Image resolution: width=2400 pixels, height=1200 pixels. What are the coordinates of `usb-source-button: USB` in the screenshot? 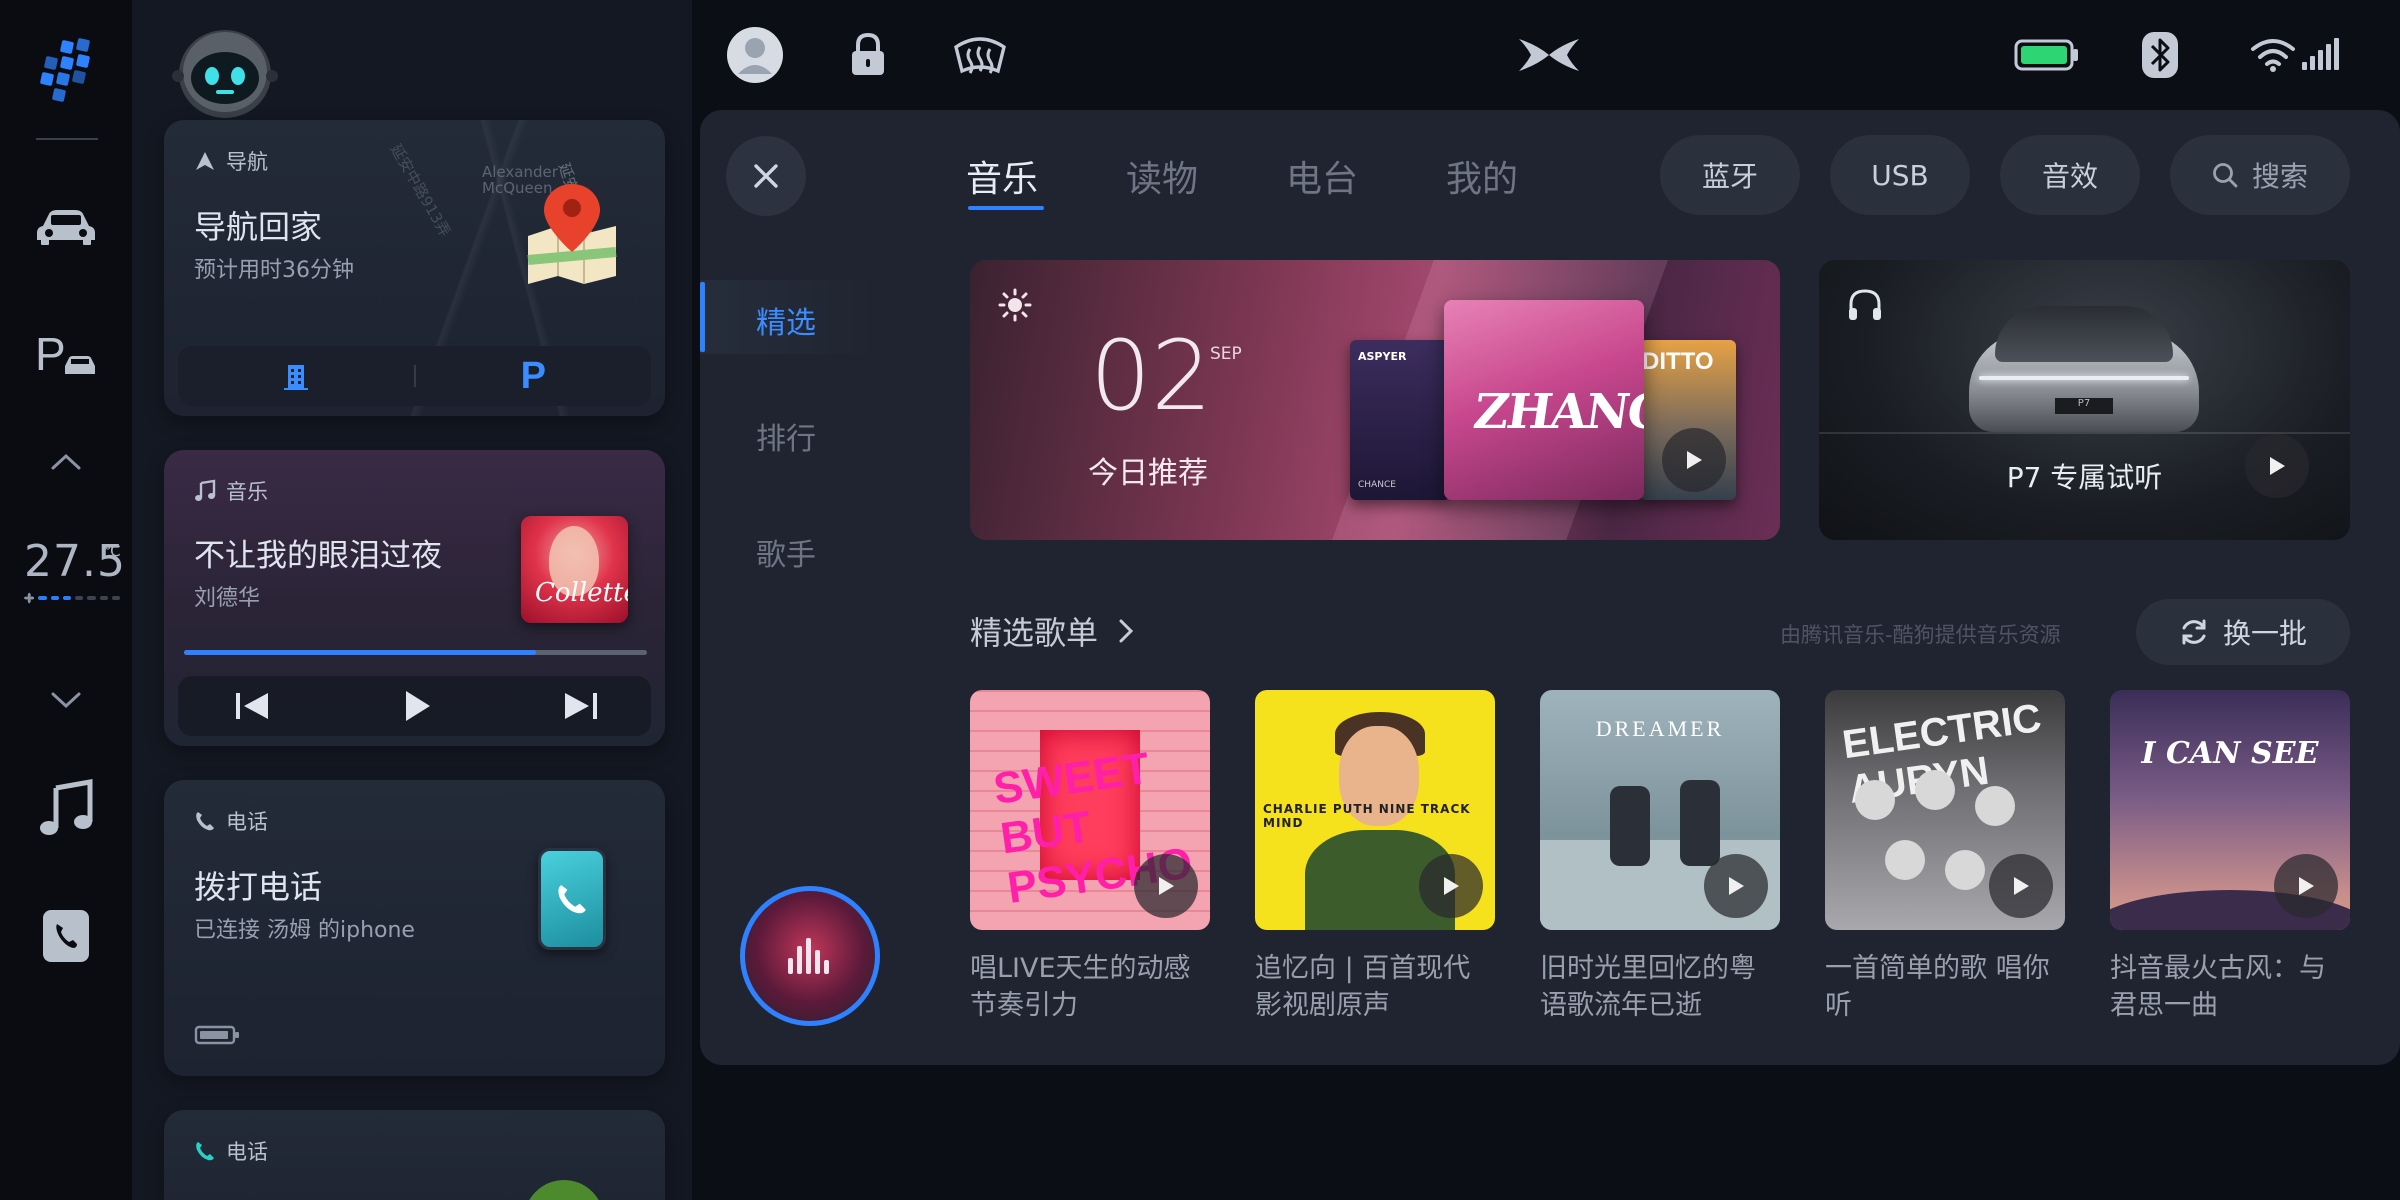 It's located at (1900, 175).